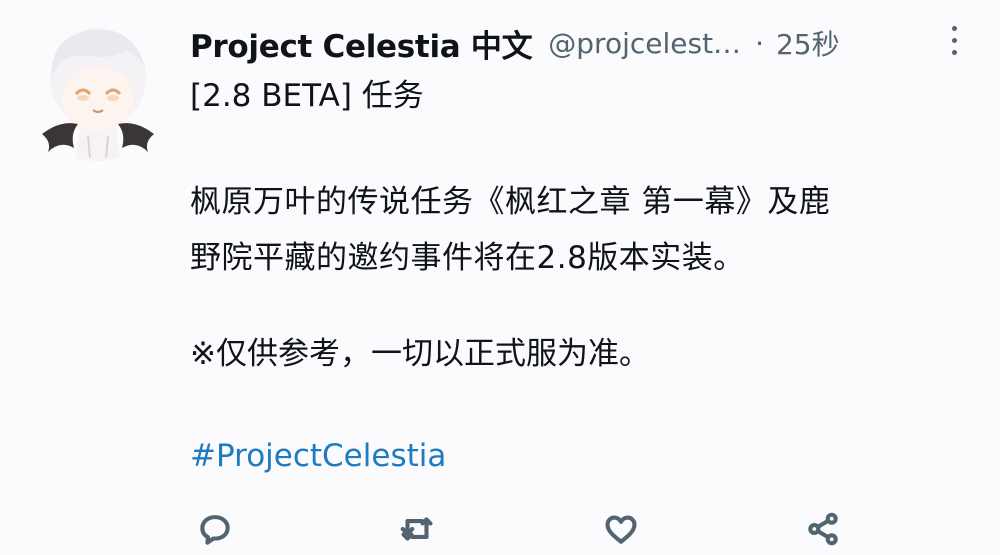 The height and width of the screenshot is (555, 1000). What do you see at coordinates (954, 43) in the screenshot?
I see `more-vertical-icon` at bounding box center [954, 43].